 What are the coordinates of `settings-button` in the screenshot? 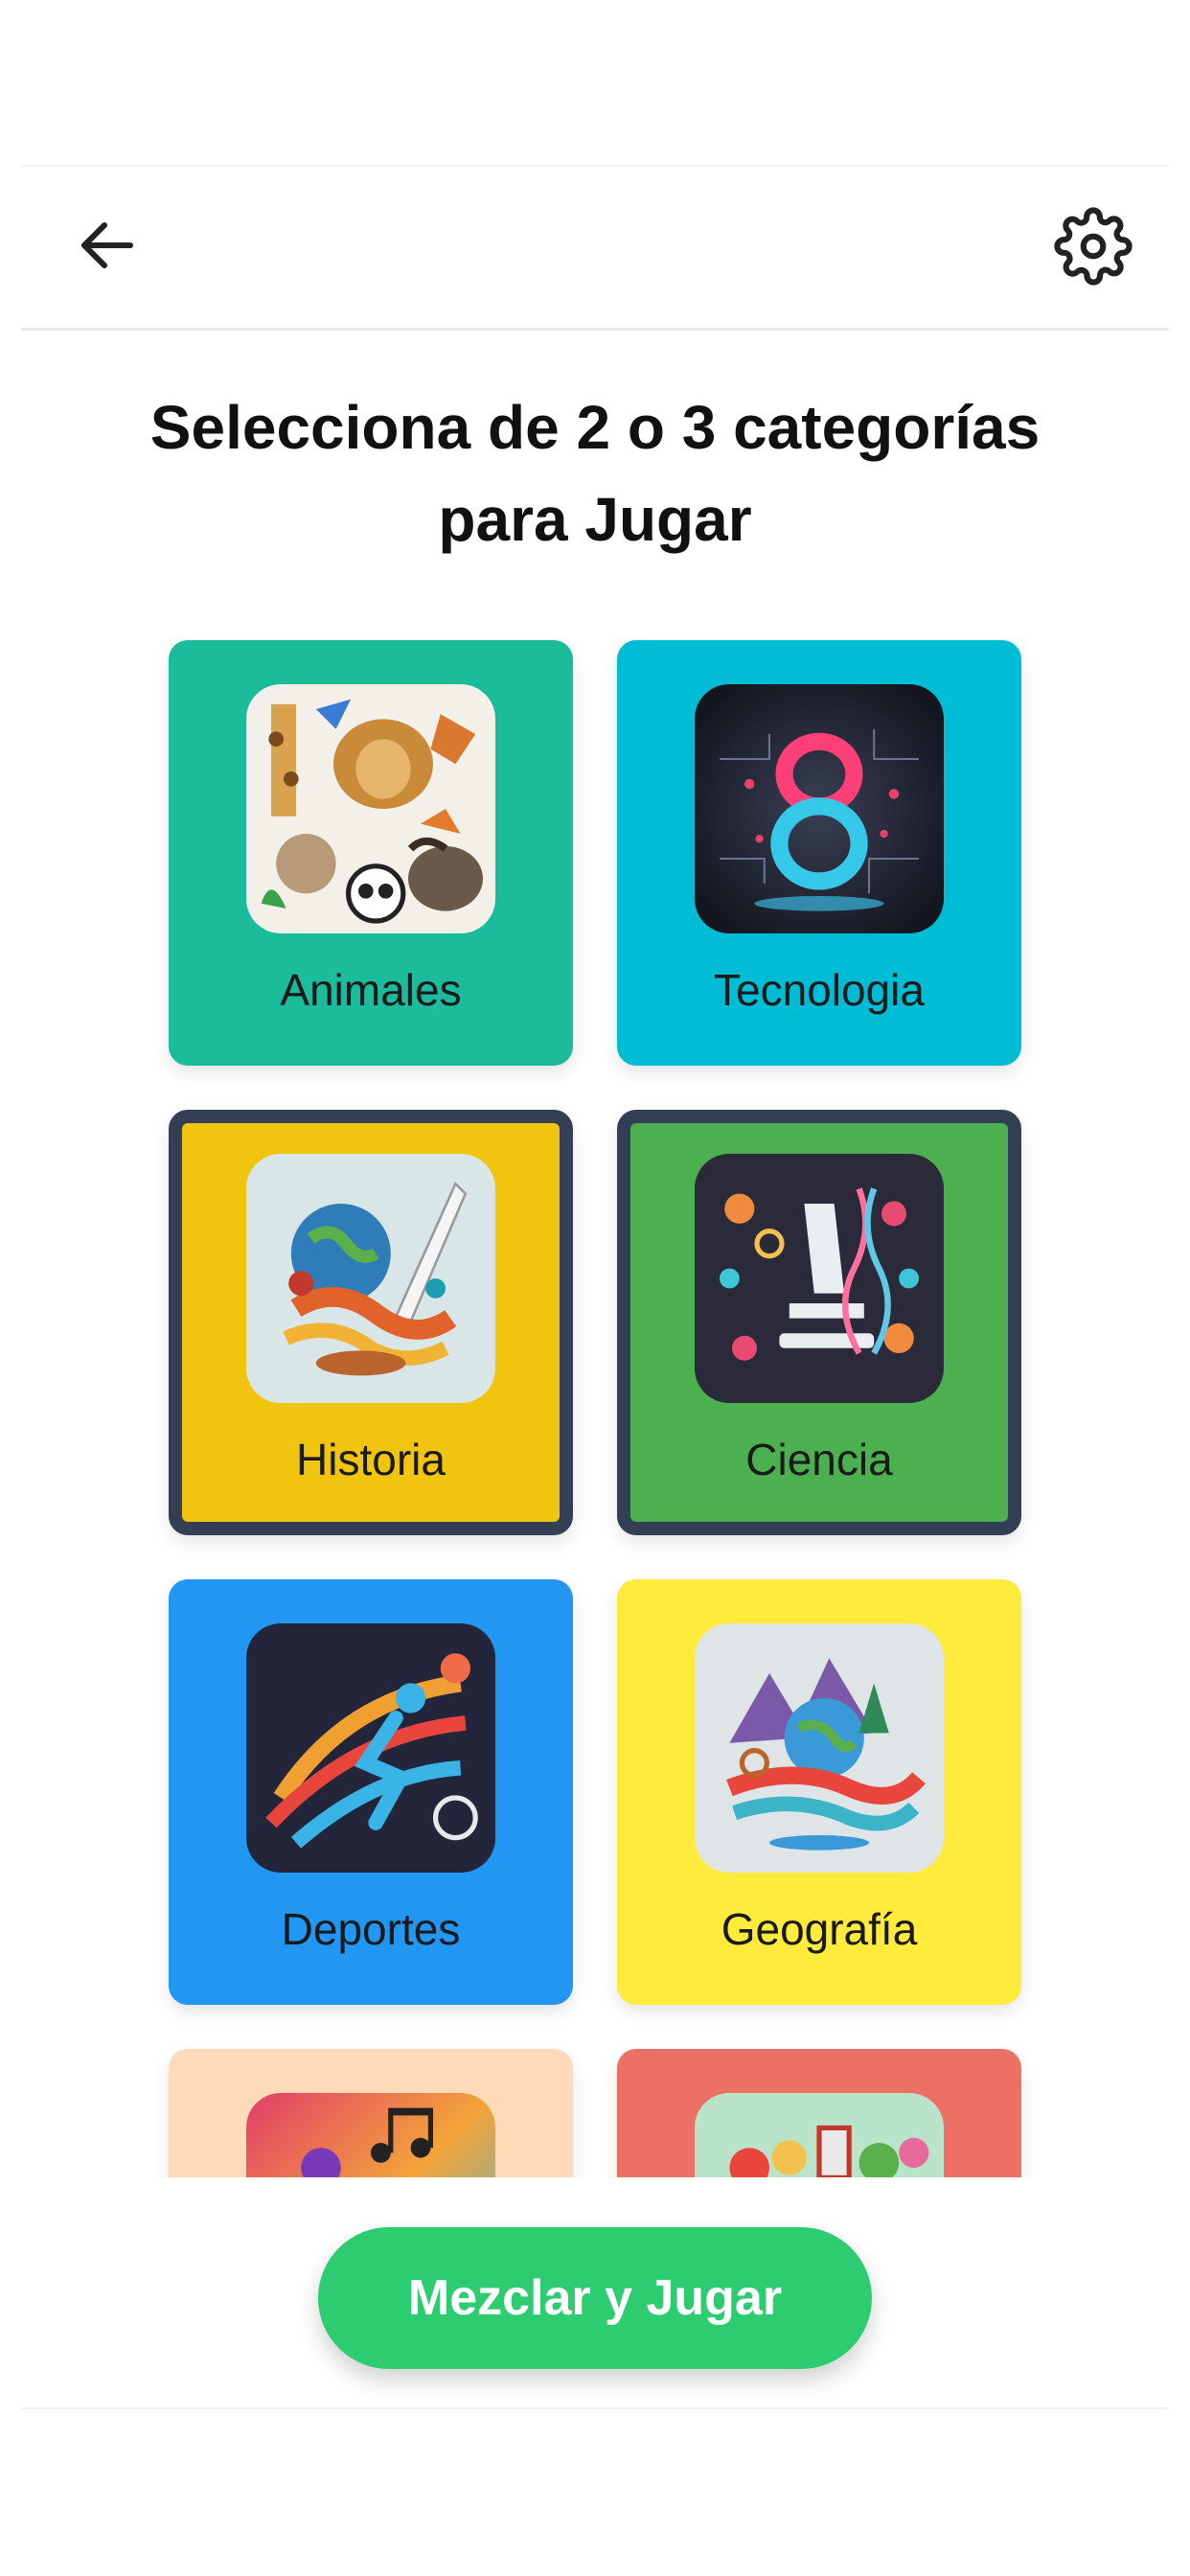 It's located at (1093, 248).